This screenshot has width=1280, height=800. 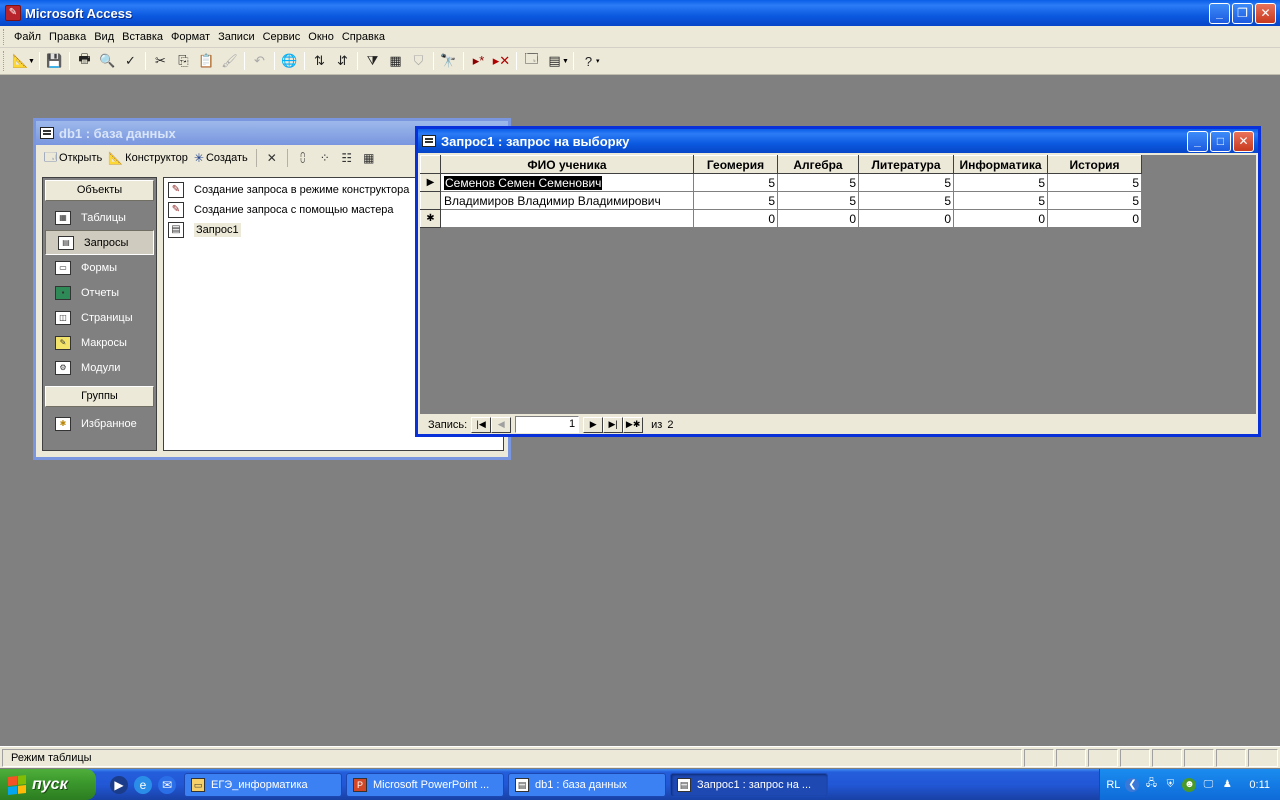 I want to click on menu-format: Формат, so click(x=190, y=37).